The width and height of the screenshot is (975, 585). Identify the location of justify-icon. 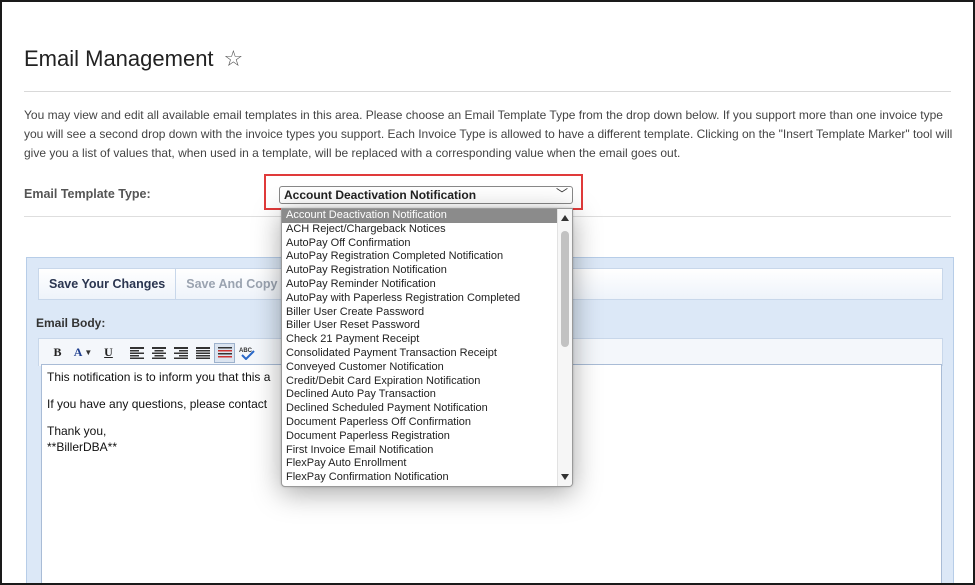
(202, 353).